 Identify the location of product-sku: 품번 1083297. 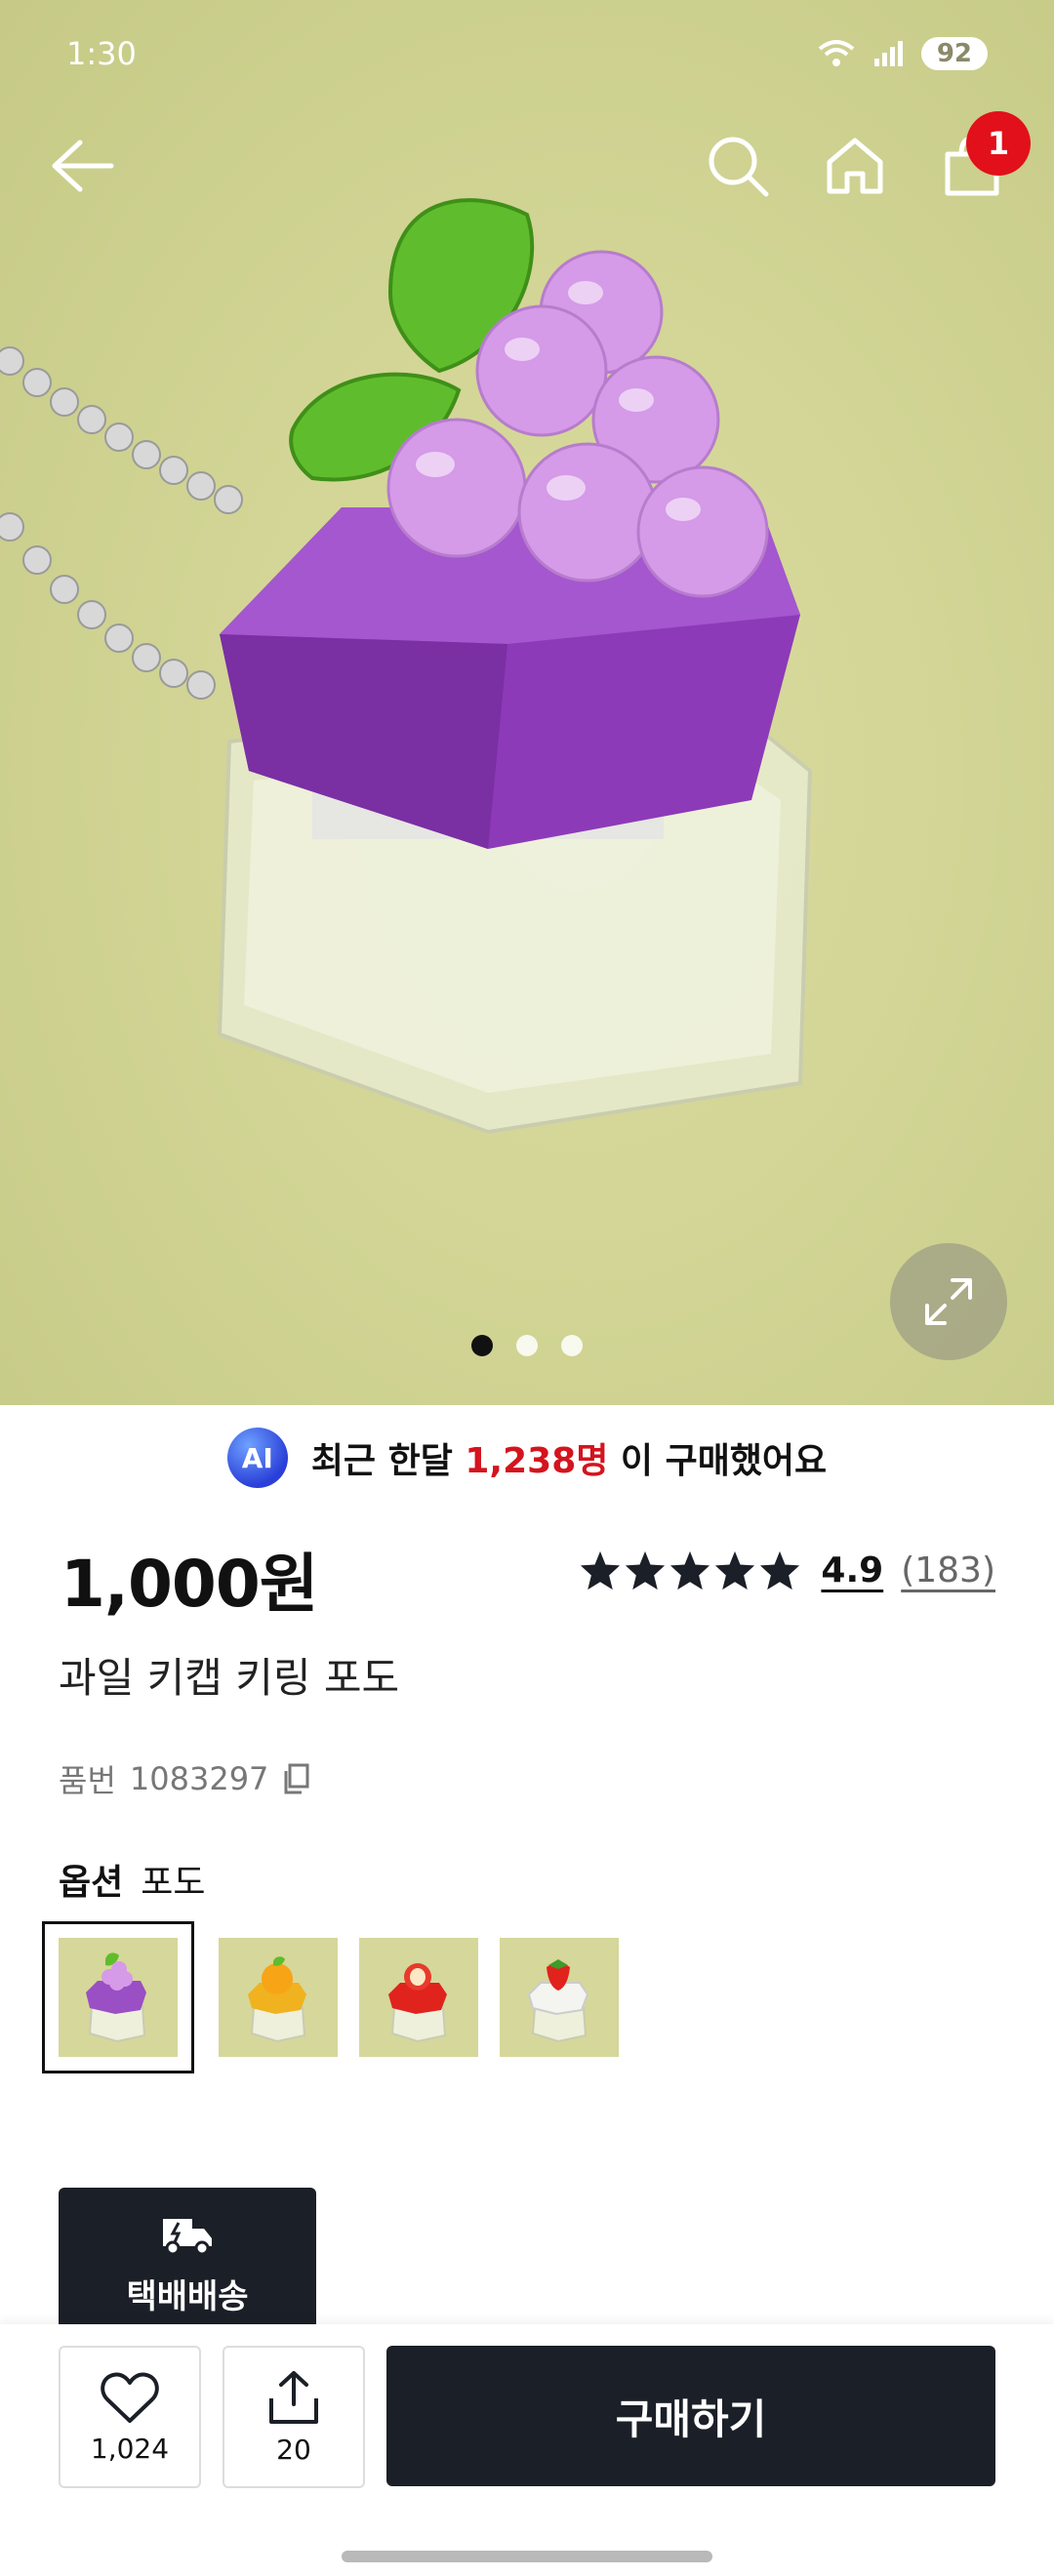
(184, 1778).